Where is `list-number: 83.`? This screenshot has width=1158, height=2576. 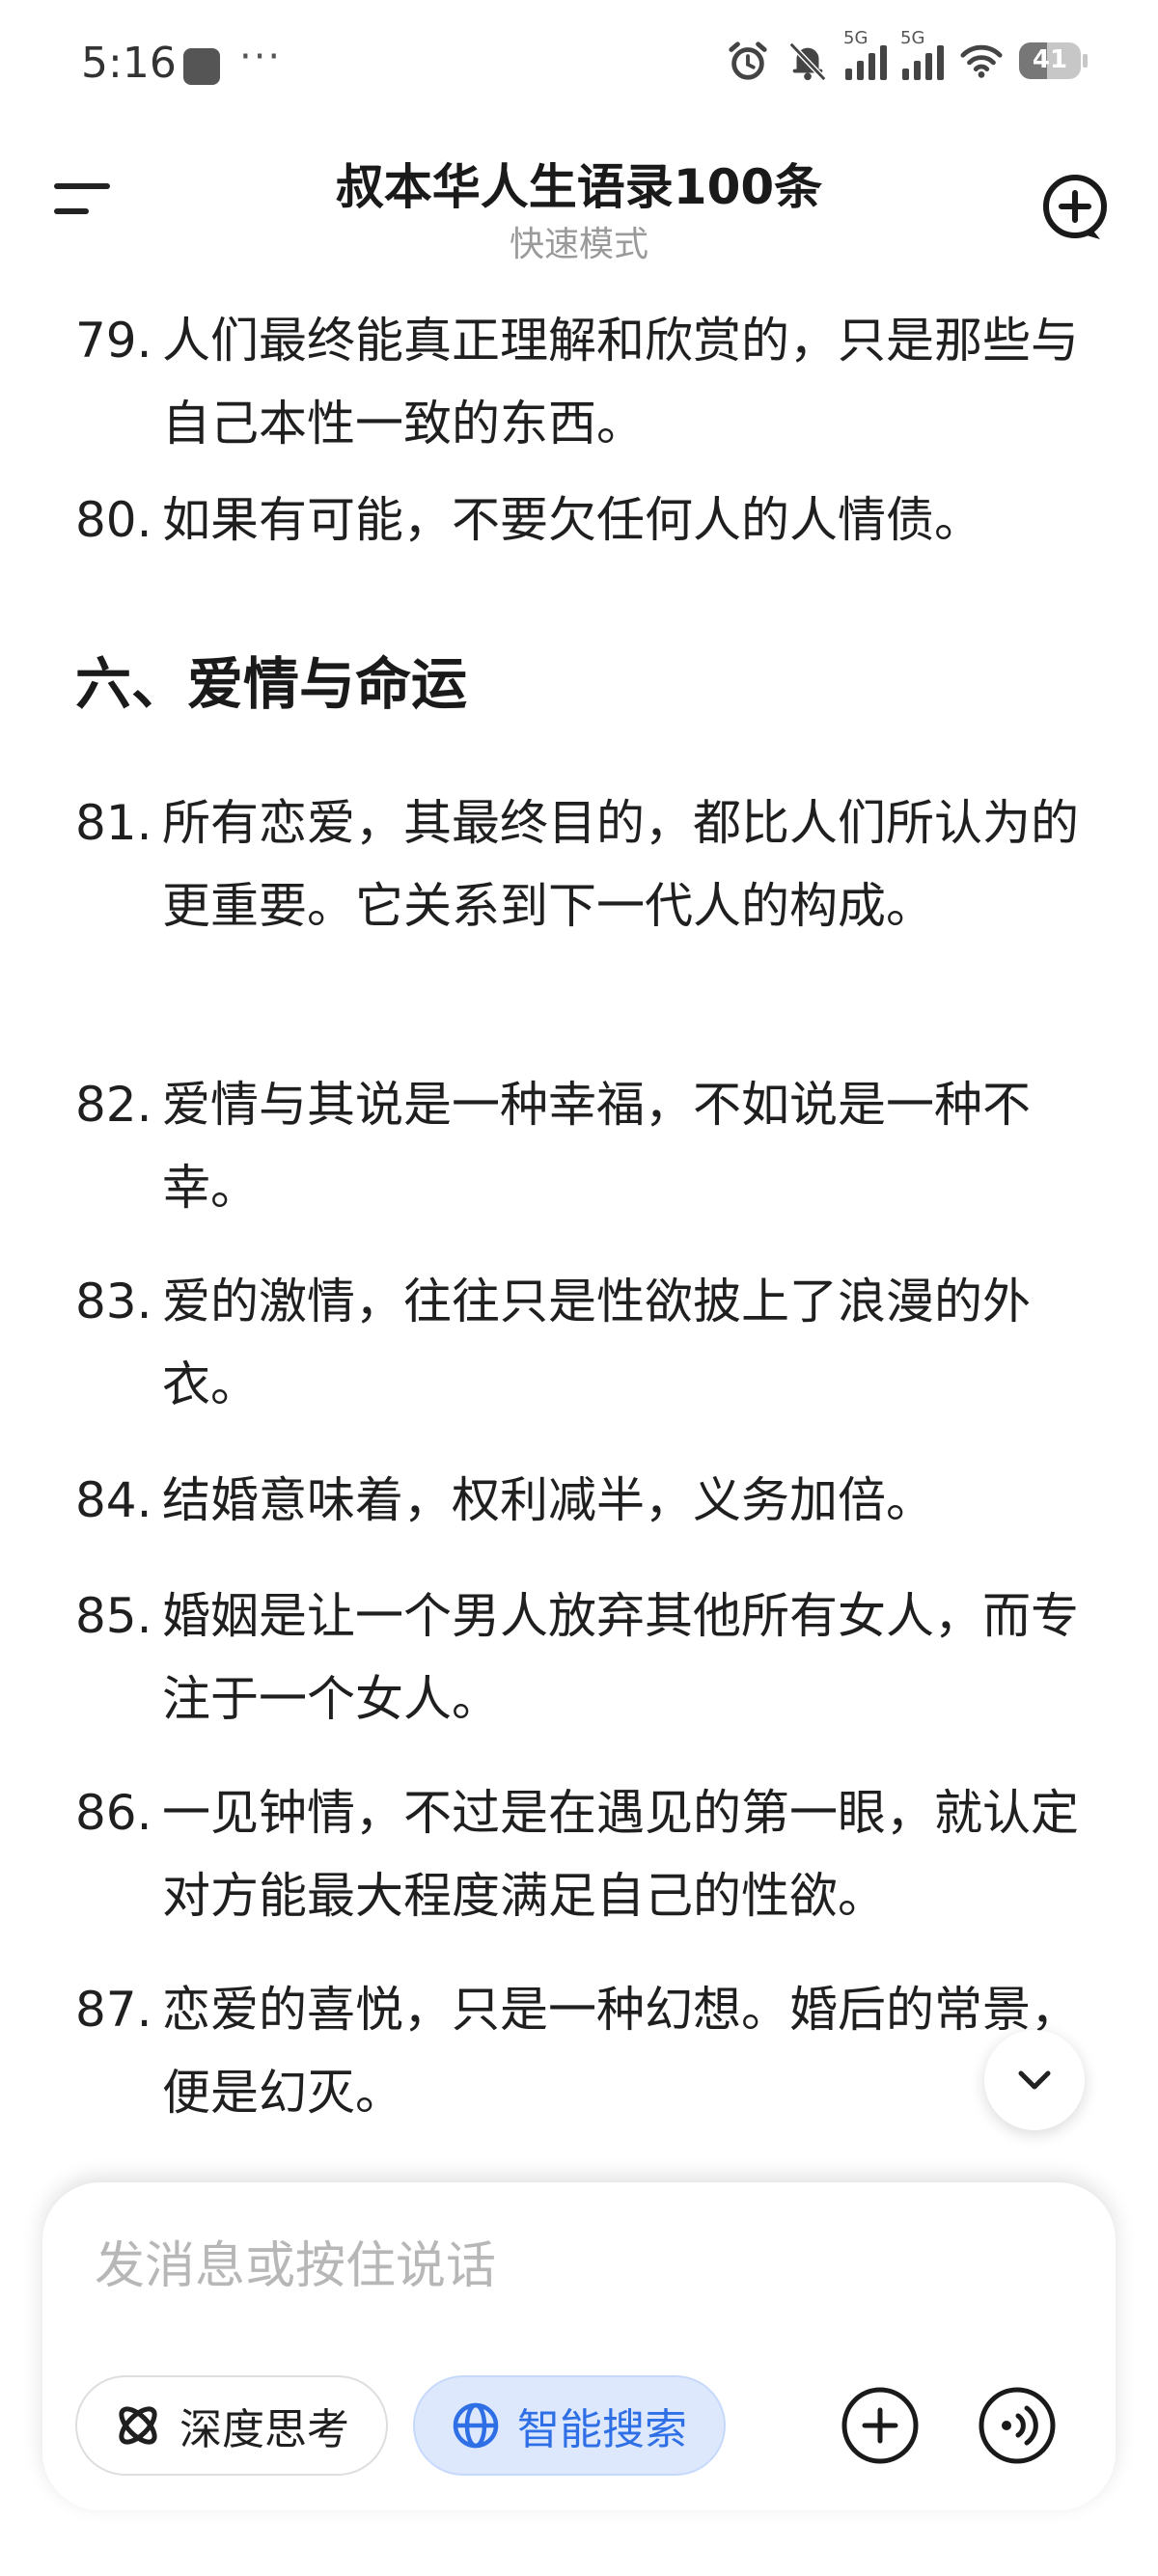 list-number: 83. is located at coordinates (113, 1302).